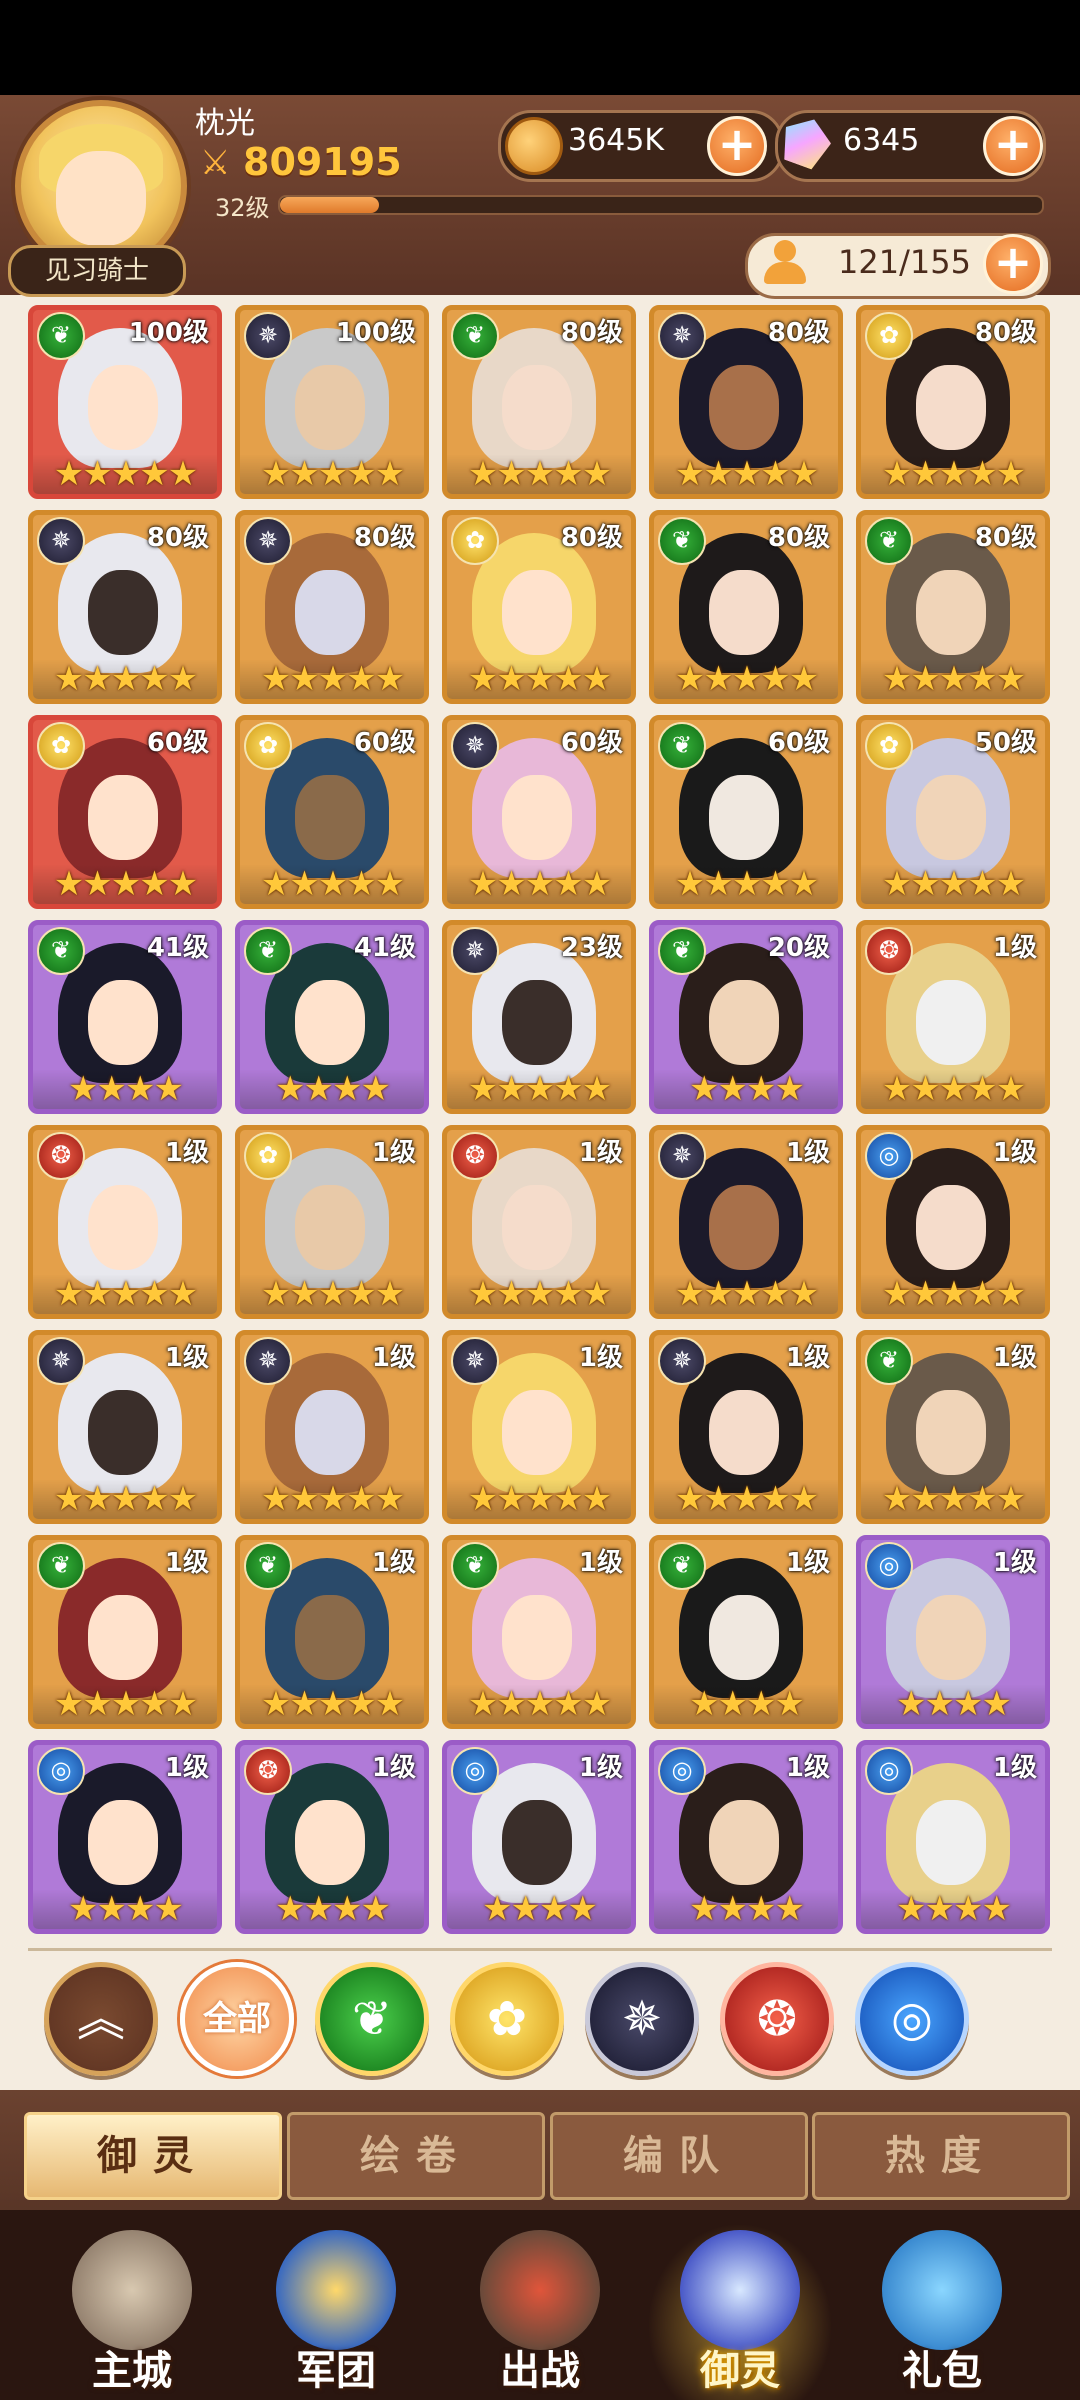 The height and width of the screenshot is (2400, 1080). I want to click on filter-dark-button: ✵, so click(642, 2019).